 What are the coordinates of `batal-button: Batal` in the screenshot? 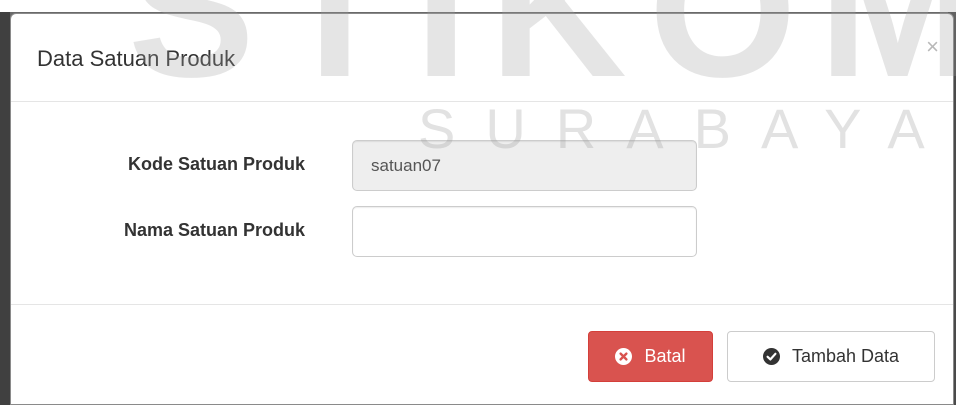 It's located at (650, 356).